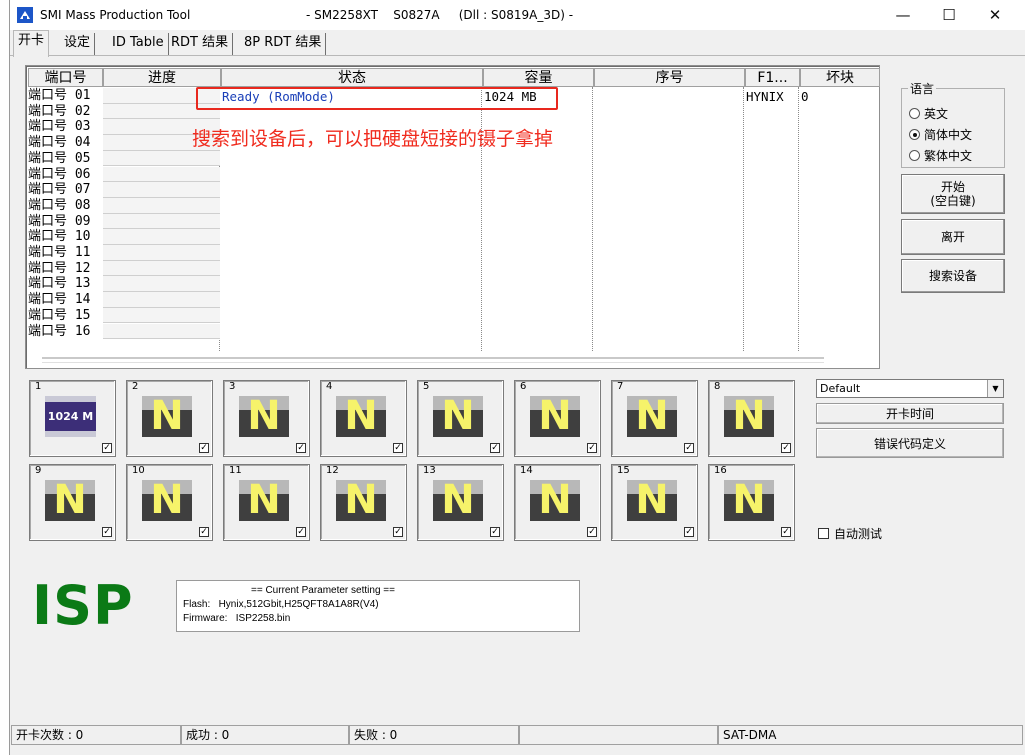  Describe the element at coordinates (903, 15) in the screenshot. I see `minimize-button: —` at that location.